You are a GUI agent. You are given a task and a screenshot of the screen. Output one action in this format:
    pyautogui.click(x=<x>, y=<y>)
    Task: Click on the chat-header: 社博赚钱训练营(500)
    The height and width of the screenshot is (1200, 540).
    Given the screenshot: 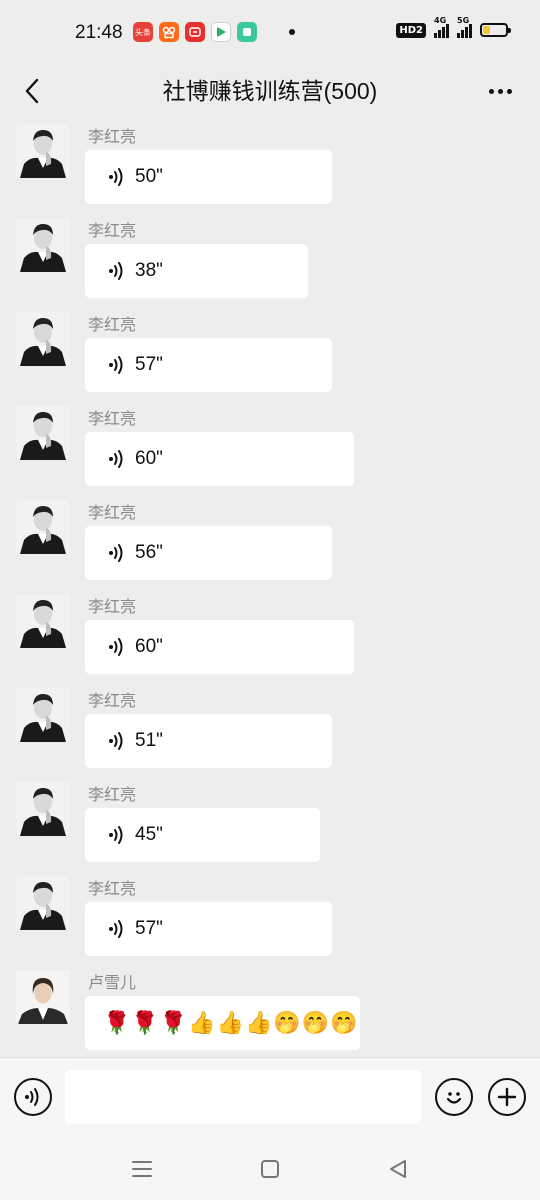 What is the action you would take?
    pyautogui.click(x=270, y=91)
    